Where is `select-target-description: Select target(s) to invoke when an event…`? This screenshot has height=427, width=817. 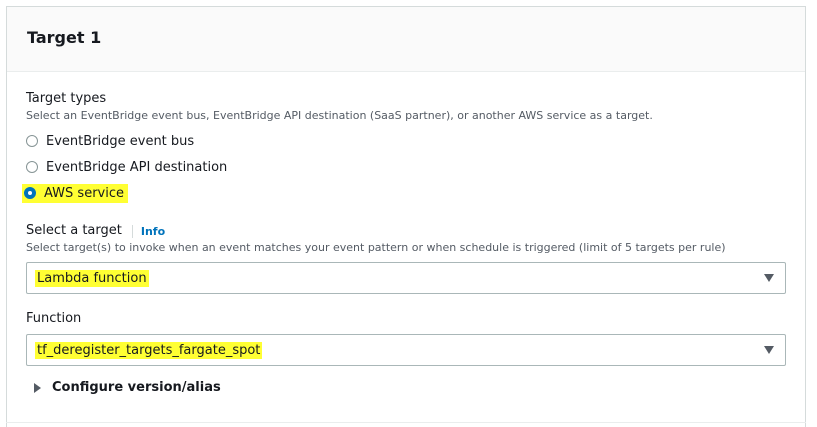 select-target-description: Select target(s) to invoke when an event… is located at coordinates (376, 247).